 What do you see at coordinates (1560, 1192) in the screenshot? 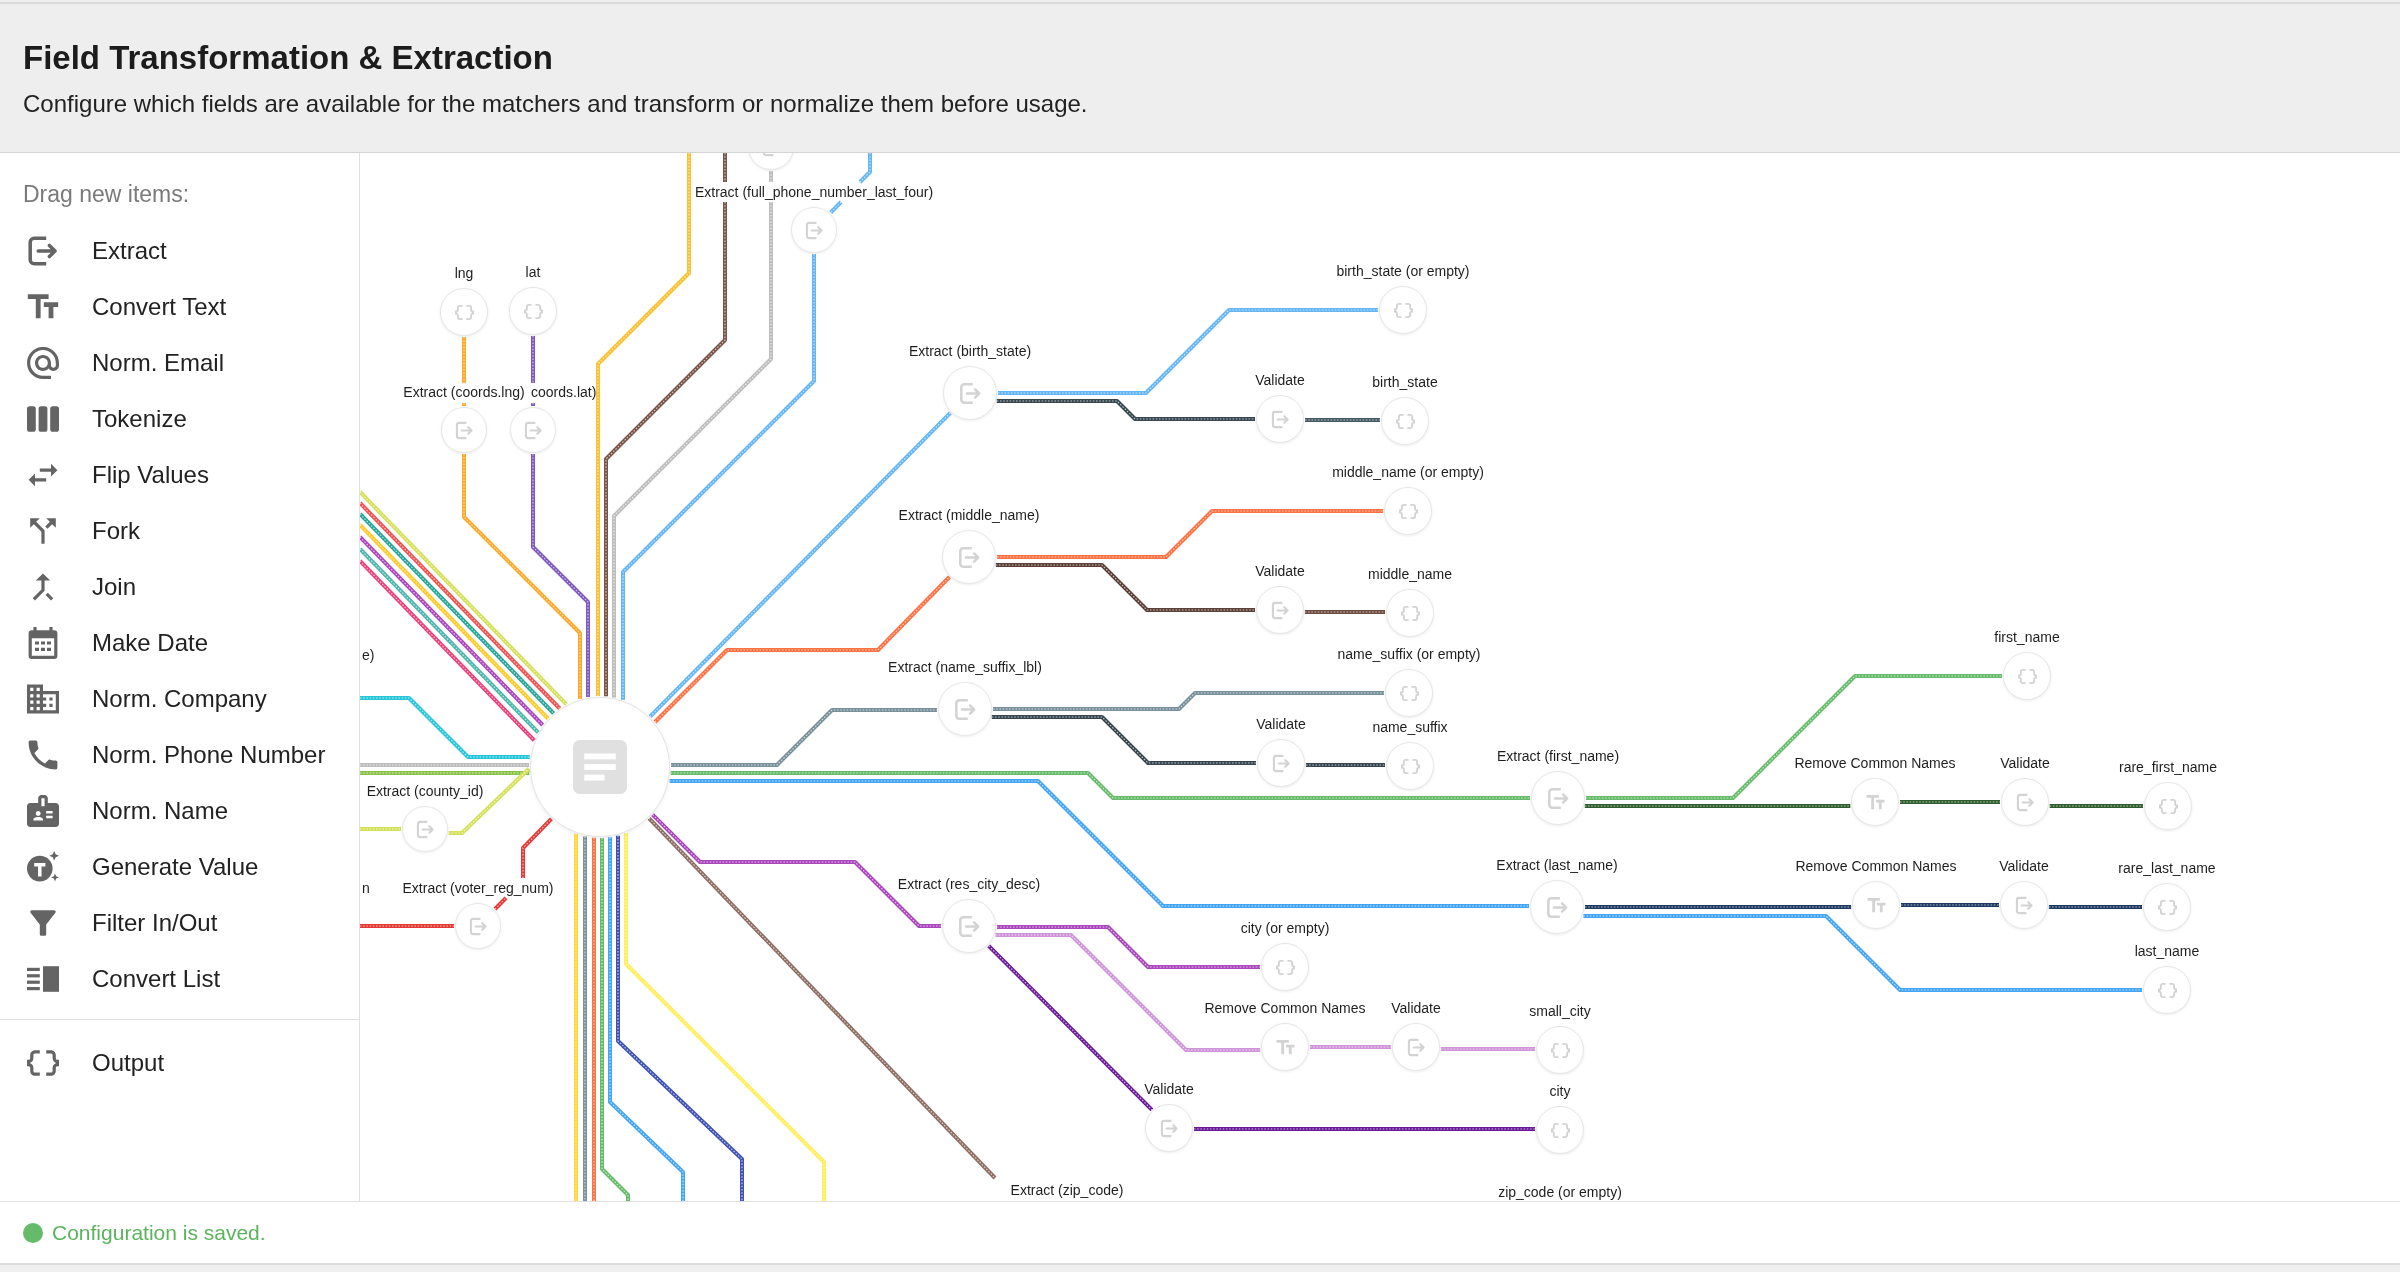
I see `node-label: zip_code (or empty)` at bounding box center [1560, 1192].